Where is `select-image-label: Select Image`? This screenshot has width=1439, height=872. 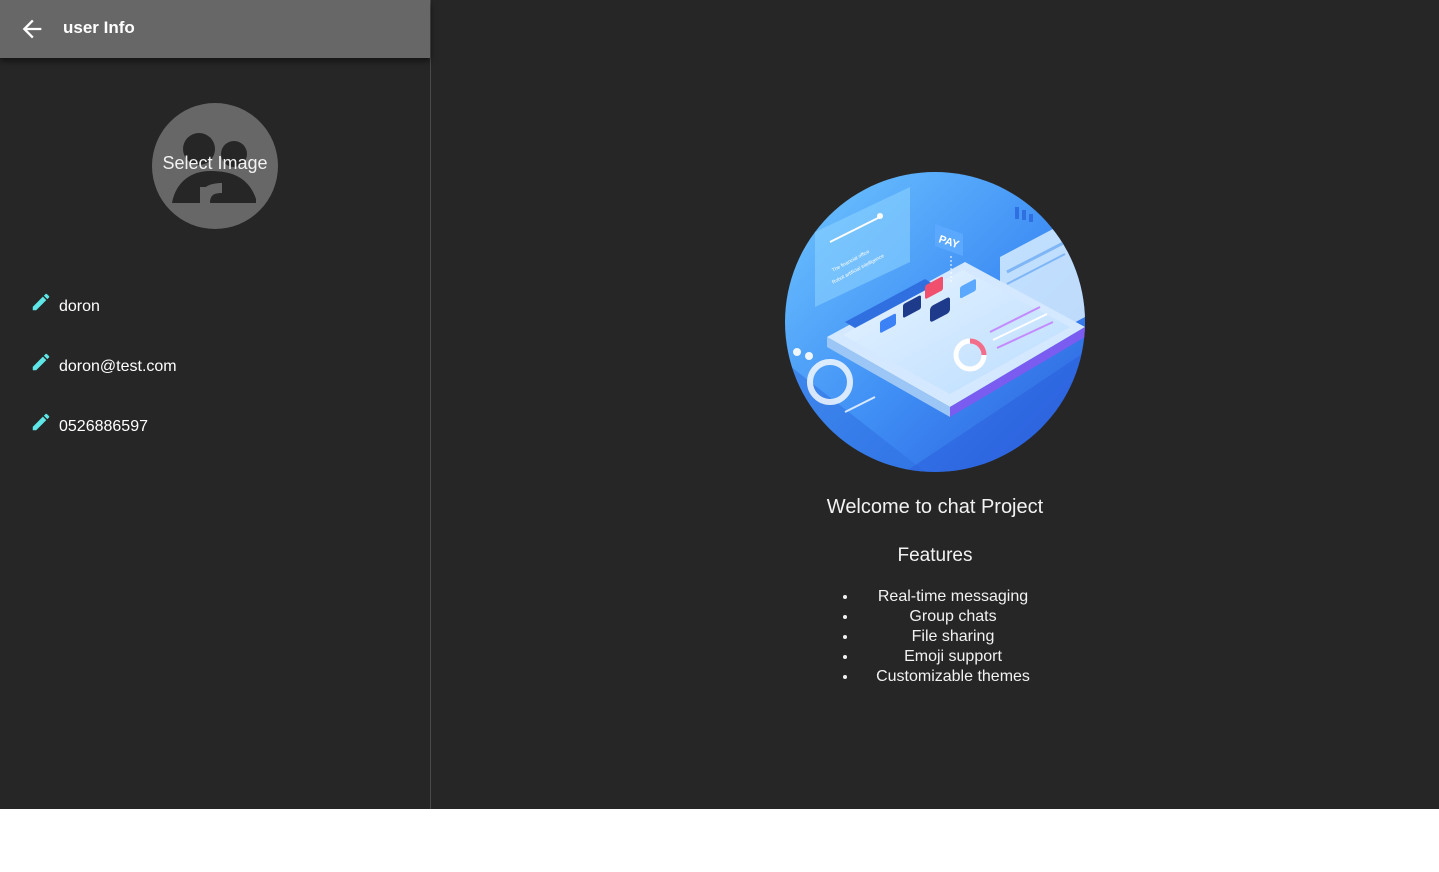
select-image-label: Select Image is located at coordinates (215, 163).